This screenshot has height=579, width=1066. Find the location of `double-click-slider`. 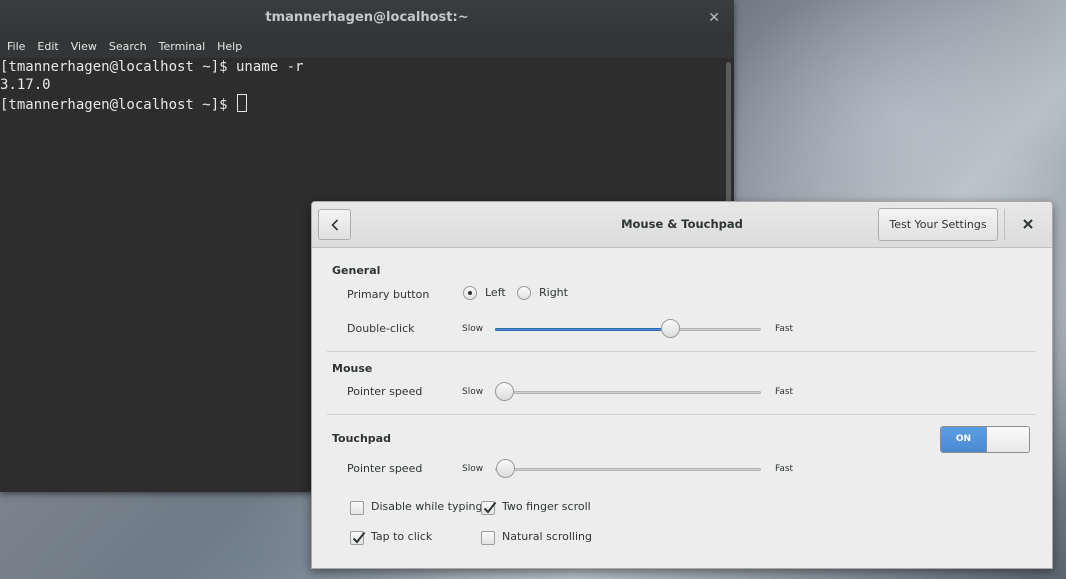

double-click-slider is located at coordinates (628, 328).